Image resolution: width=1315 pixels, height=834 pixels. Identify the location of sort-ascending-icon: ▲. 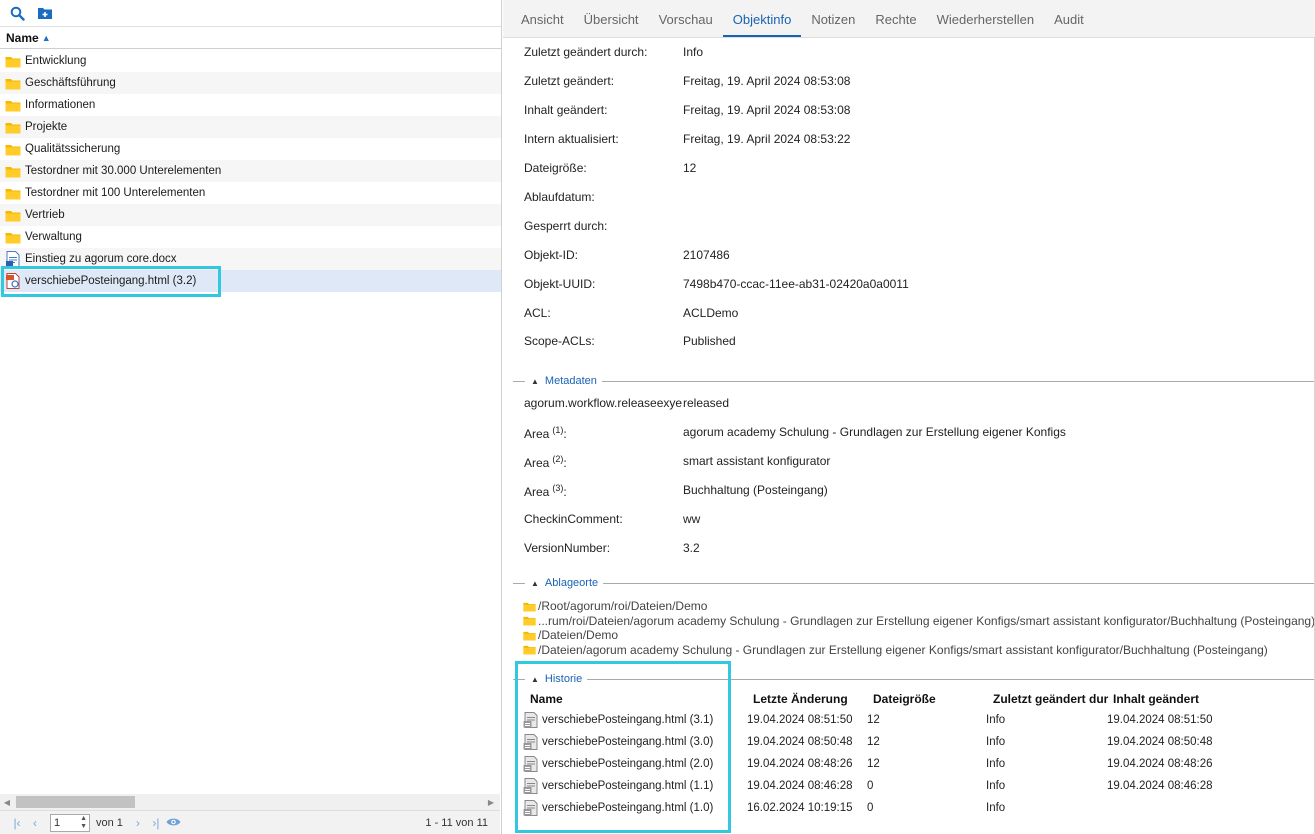
(46, 37).